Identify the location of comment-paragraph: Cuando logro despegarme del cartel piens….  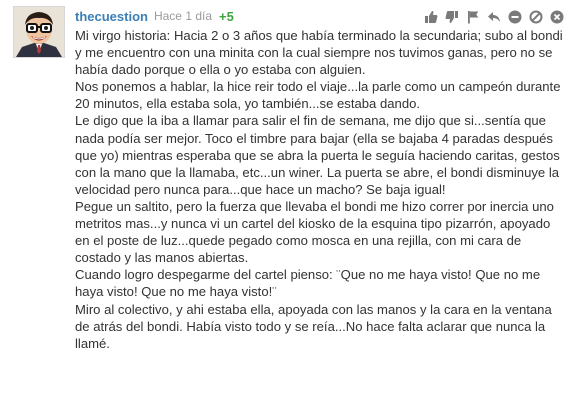
(308, 283).